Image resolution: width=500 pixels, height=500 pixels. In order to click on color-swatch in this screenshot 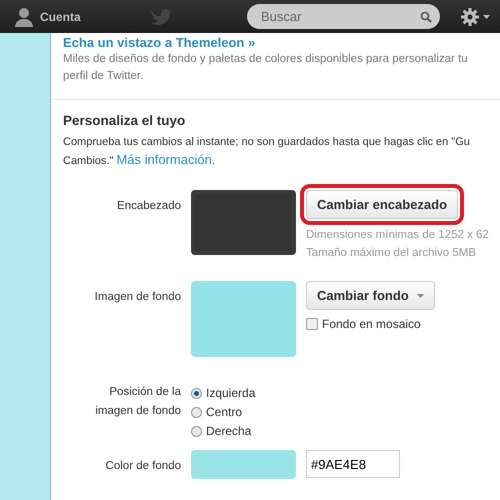, I will do `click(243, 464)`.